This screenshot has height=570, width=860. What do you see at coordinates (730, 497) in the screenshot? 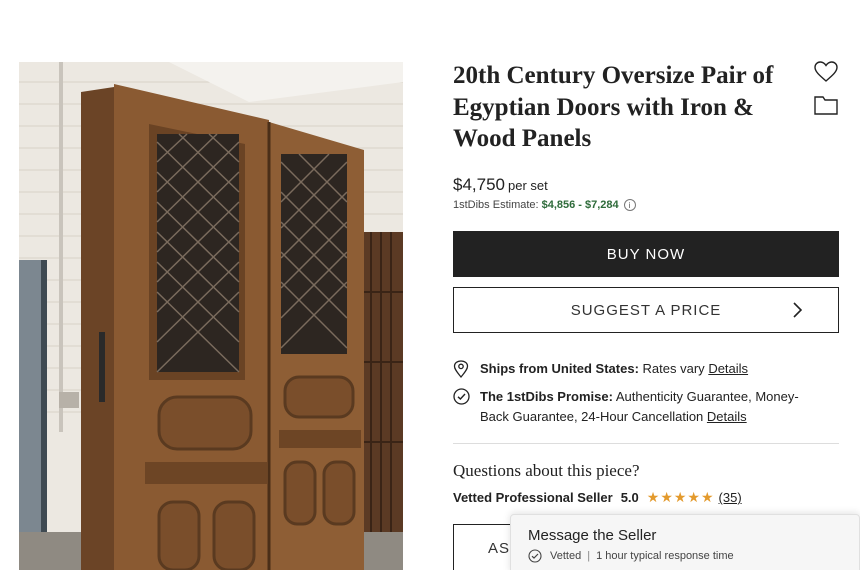
I see `review-count-link: (35)` at bounding box center [730, 497].